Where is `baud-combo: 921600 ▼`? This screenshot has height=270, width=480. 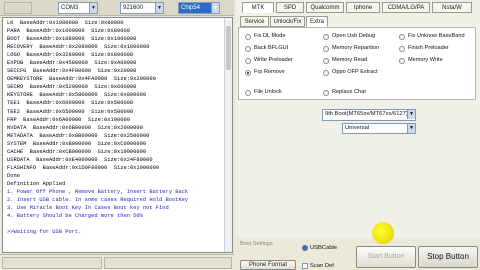 baud-combo: 921600 ▼ is located at coordinates (142, 8).